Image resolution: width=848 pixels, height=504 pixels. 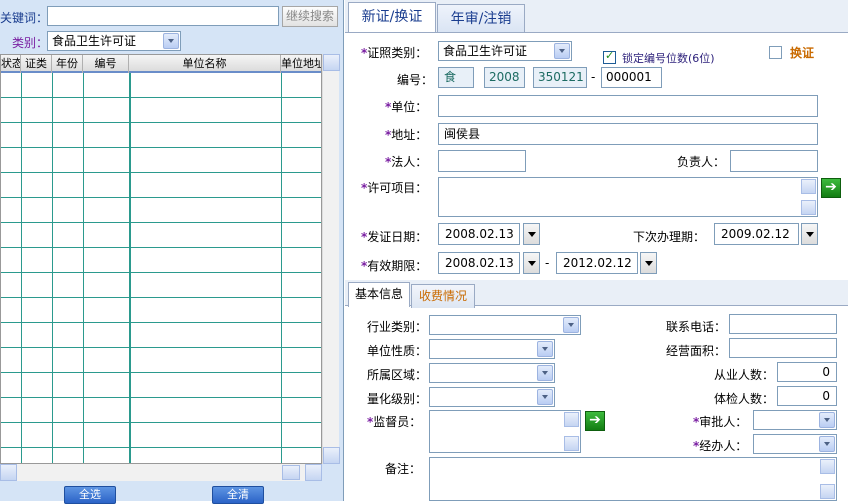 What do you see at coordinates (633, 479) in the screenshot?
I see `remark-textarea` at bounding box center [633, 479].